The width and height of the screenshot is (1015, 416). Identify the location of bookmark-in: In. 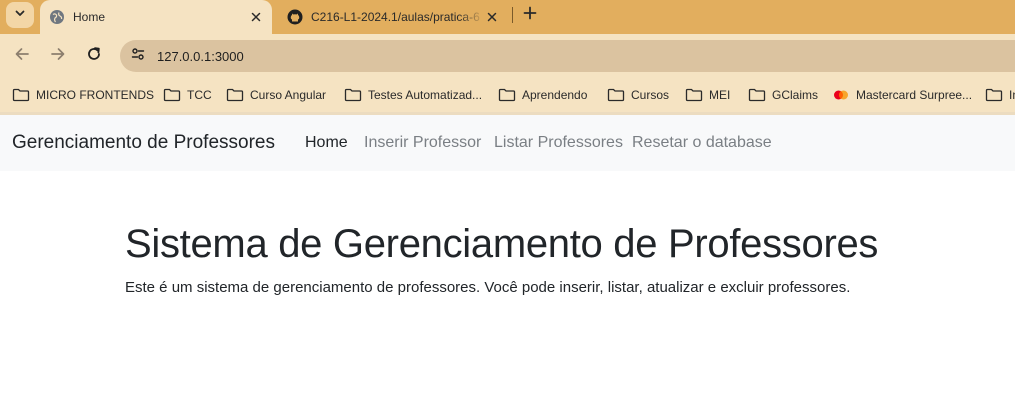
(1000, 95).